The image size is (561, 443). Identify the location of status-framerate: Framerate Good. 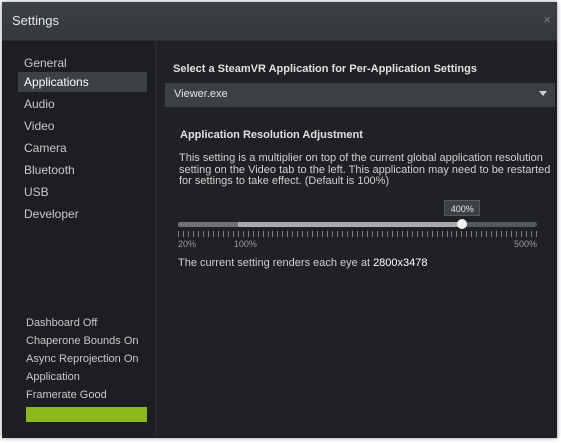
(66, 395).